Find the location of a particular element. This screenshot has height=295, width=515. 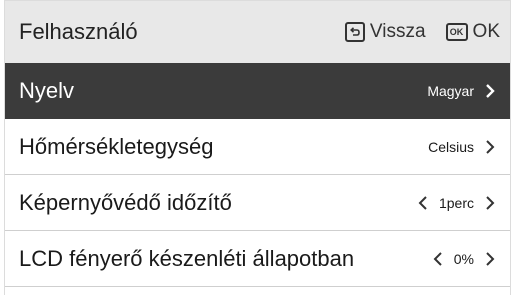

ok-button: OK OK is located at coordinates (472, 32).